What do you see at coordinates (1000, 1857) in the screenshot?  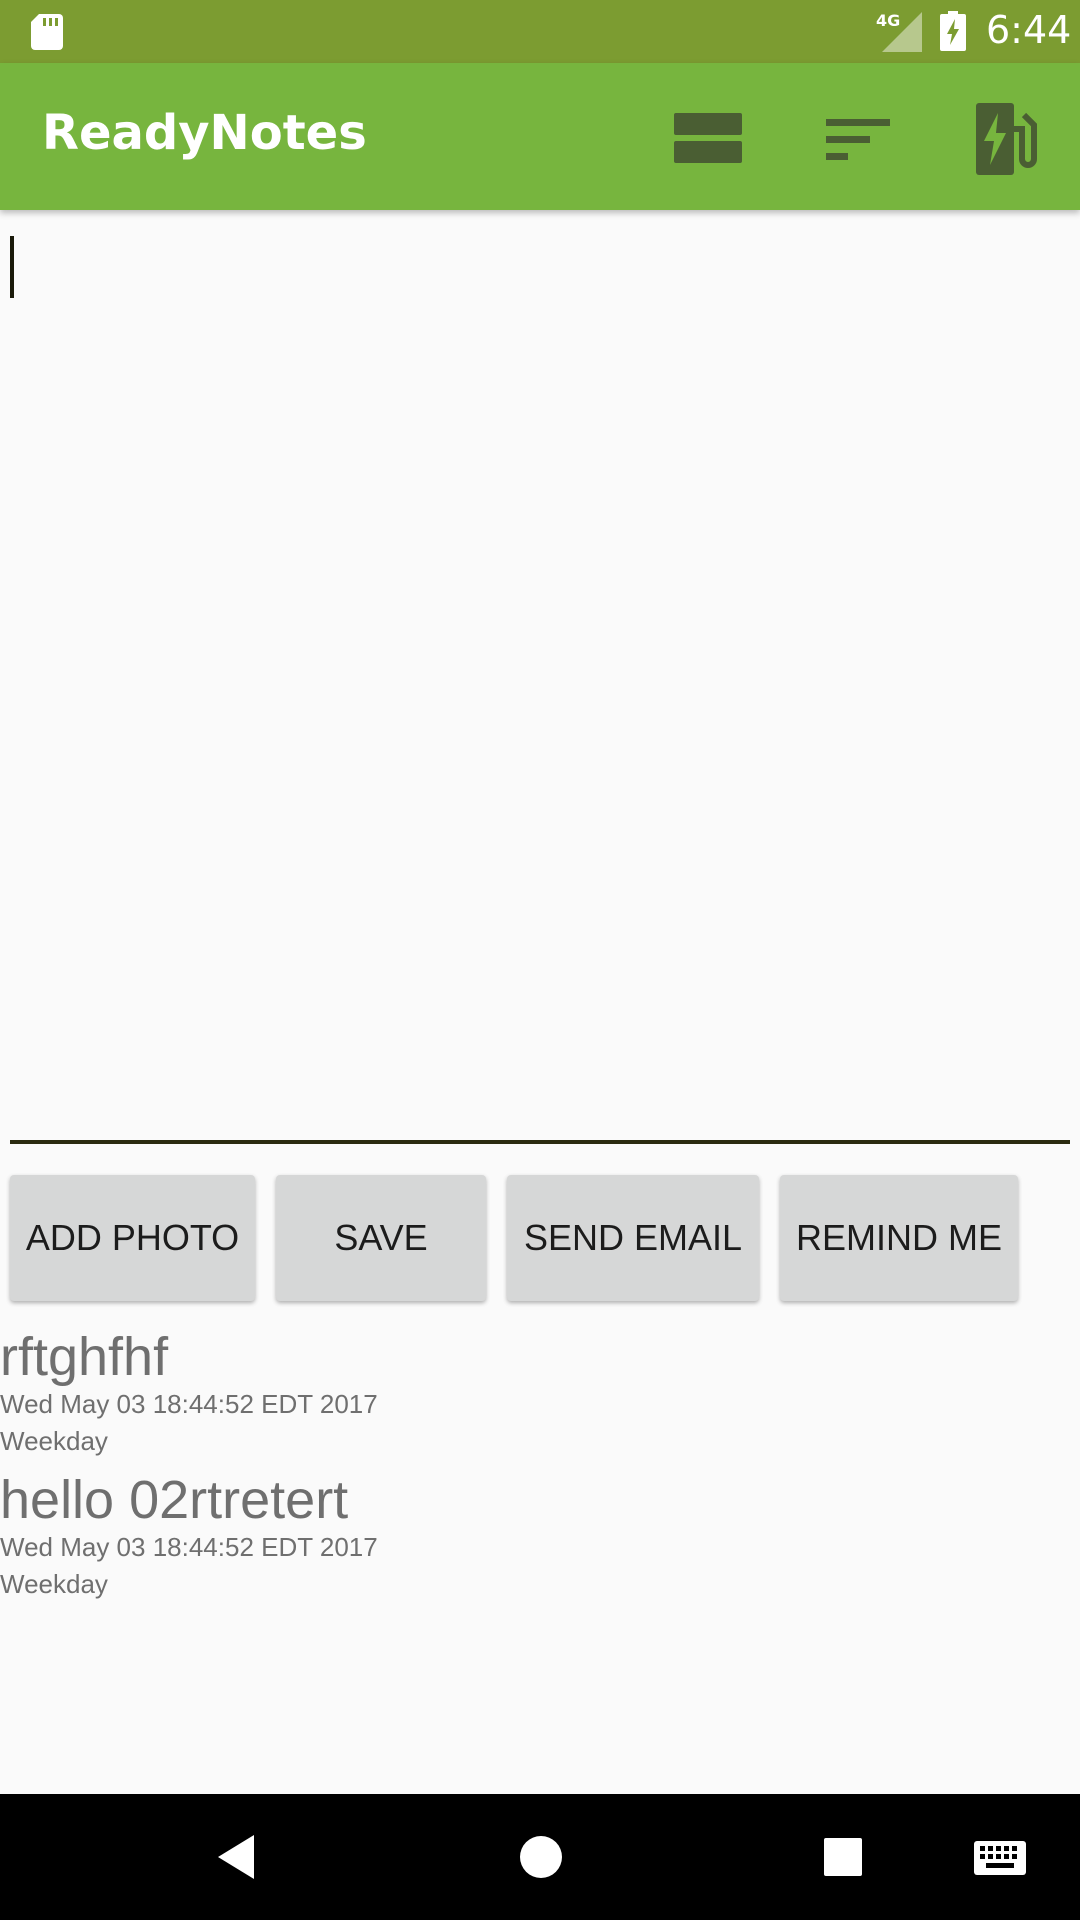 I see `keyboard-icon` at bounding box center [1000, 1857].